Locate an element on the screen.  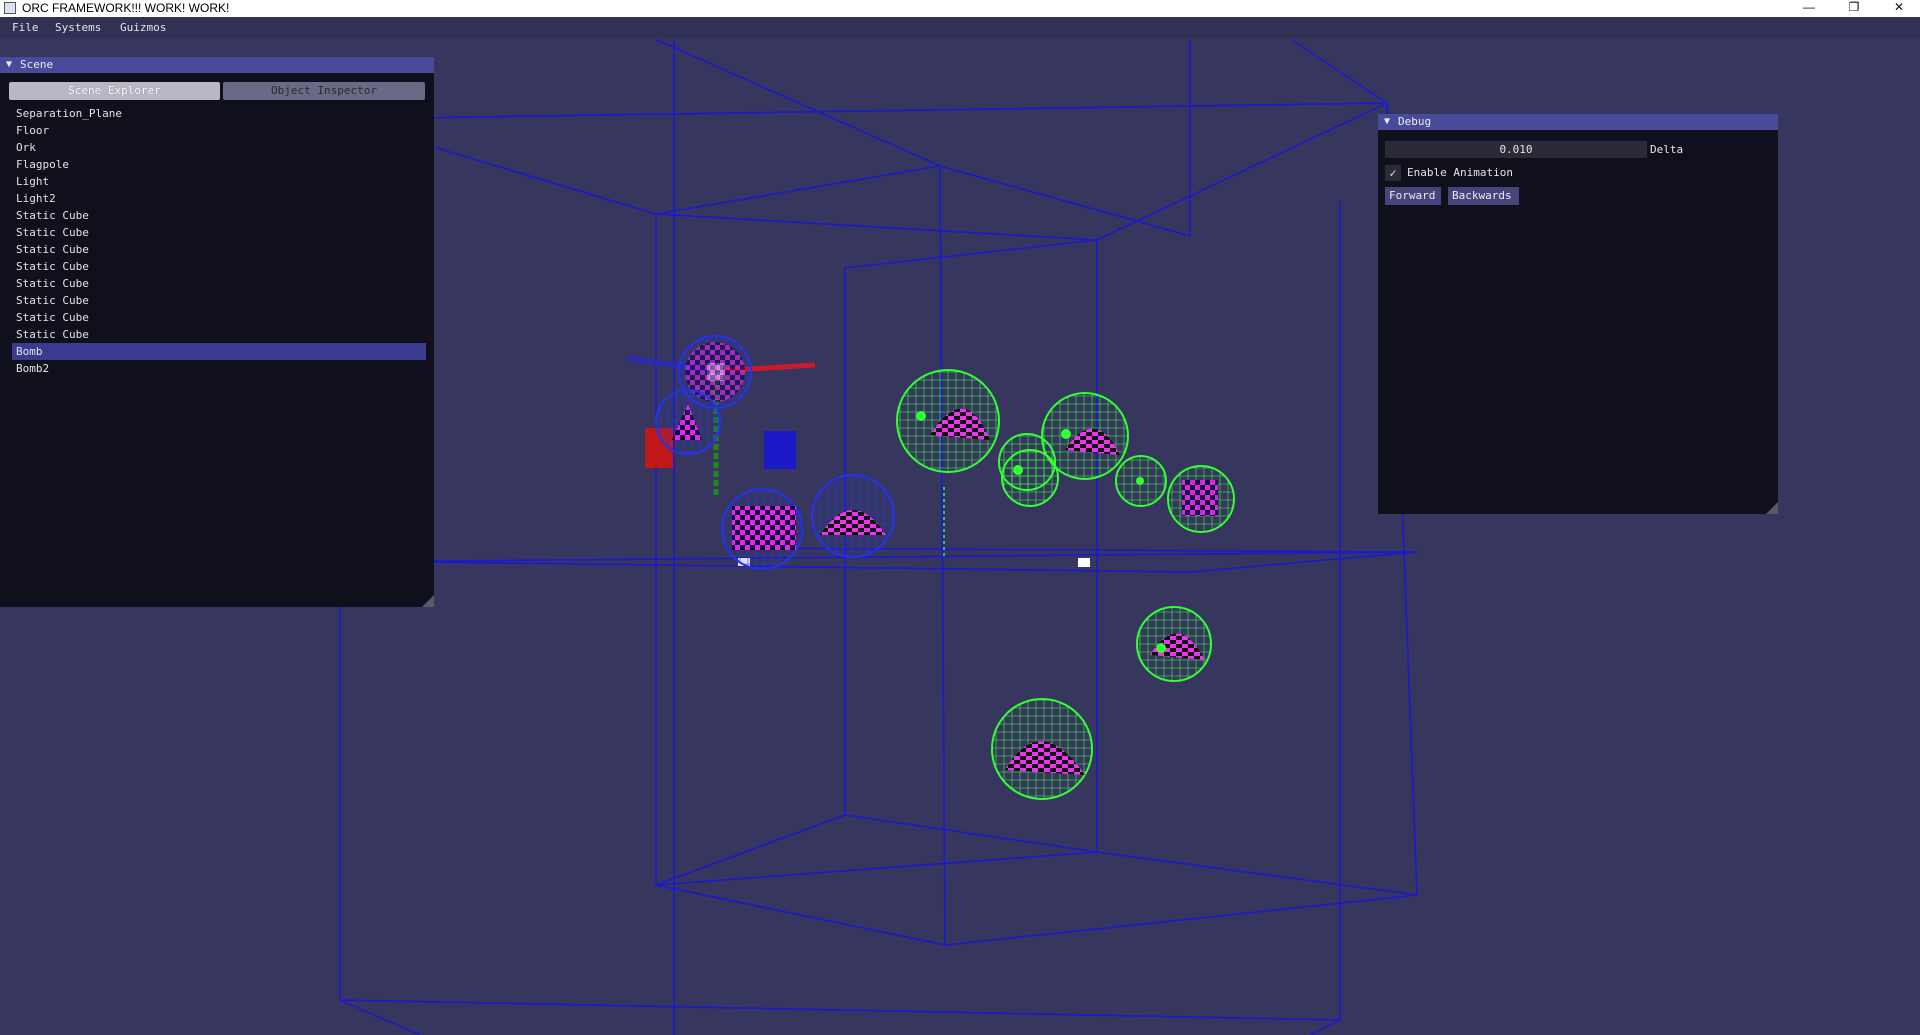
title-bar: ORC FRAMEWORK!!! WORK! WORK! — ❐ ✕ is located at coordinates (960, 8).